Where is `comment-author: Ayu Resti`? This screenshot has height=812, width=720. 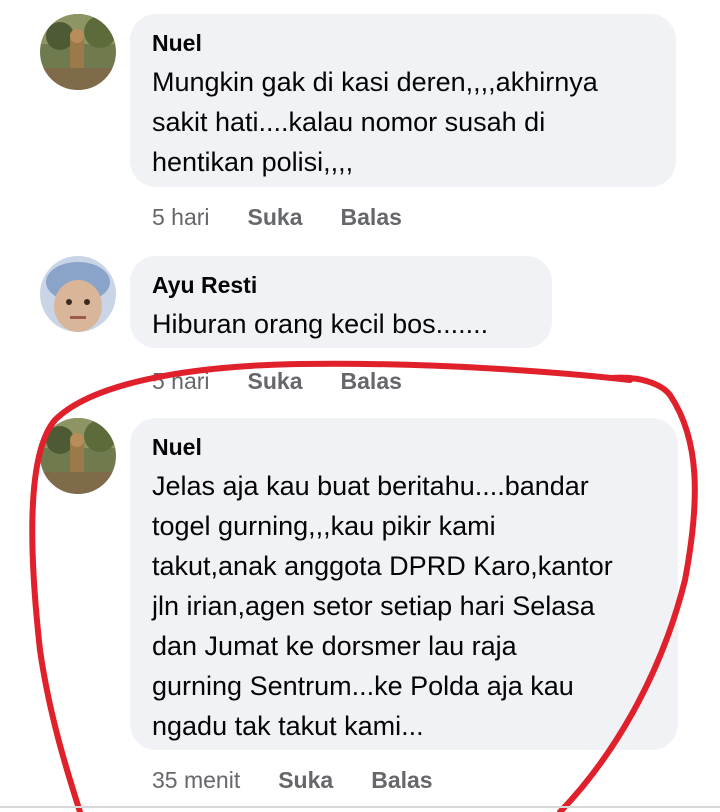 comment-author: Ayu Resti is located at coordinates (341, 285).